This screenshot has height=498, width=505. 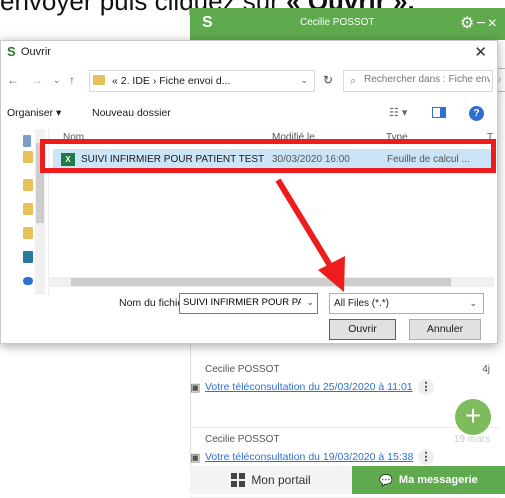 What do you see at coordinates (331, 274) in the screenshot?
I see `arrow-head` at bounding box center [331, 274].